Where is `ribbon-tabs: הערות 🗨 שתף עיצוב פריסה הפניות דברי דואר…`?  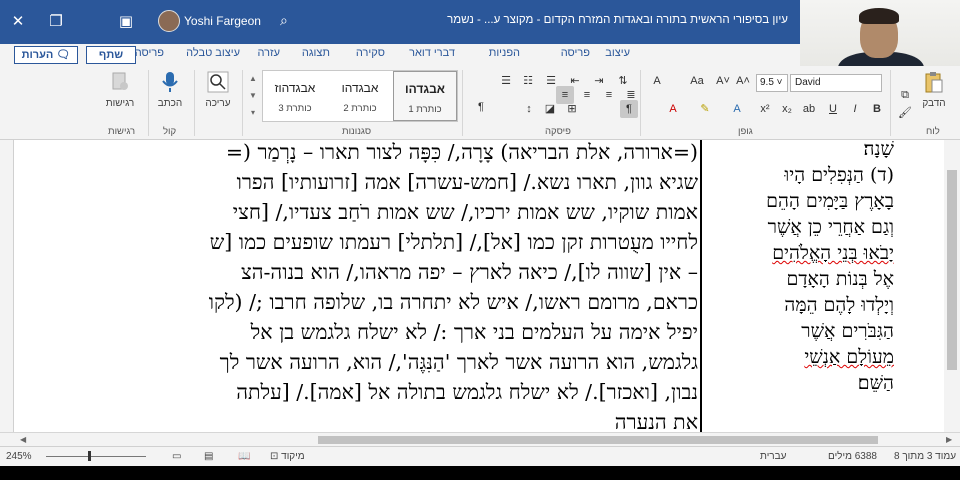 ribbon-tabs: הערות 🗨 שתף עיצוב פריסה הפניות דברי דואר… is located at coordinates (400, 55).